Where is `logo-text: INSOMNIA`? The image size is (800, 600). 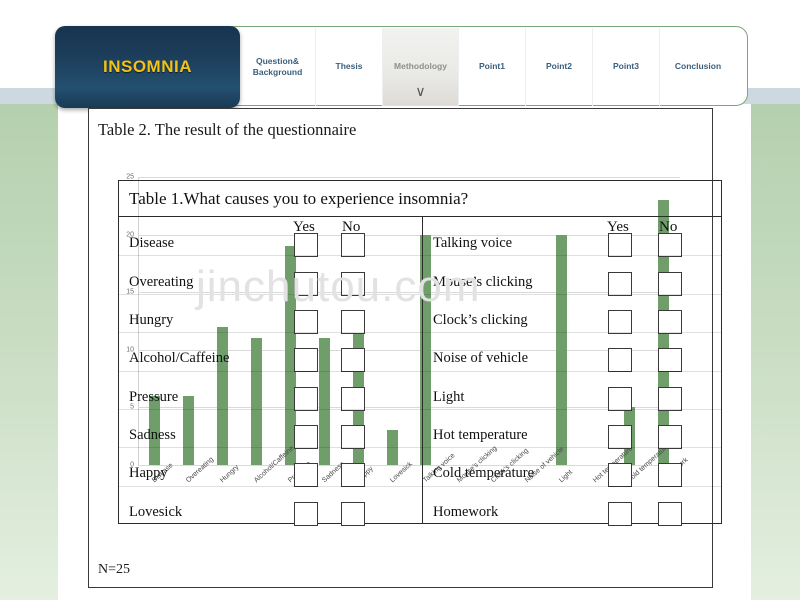 logo-text: INSOMNIA is located at coordinates (147, 66).